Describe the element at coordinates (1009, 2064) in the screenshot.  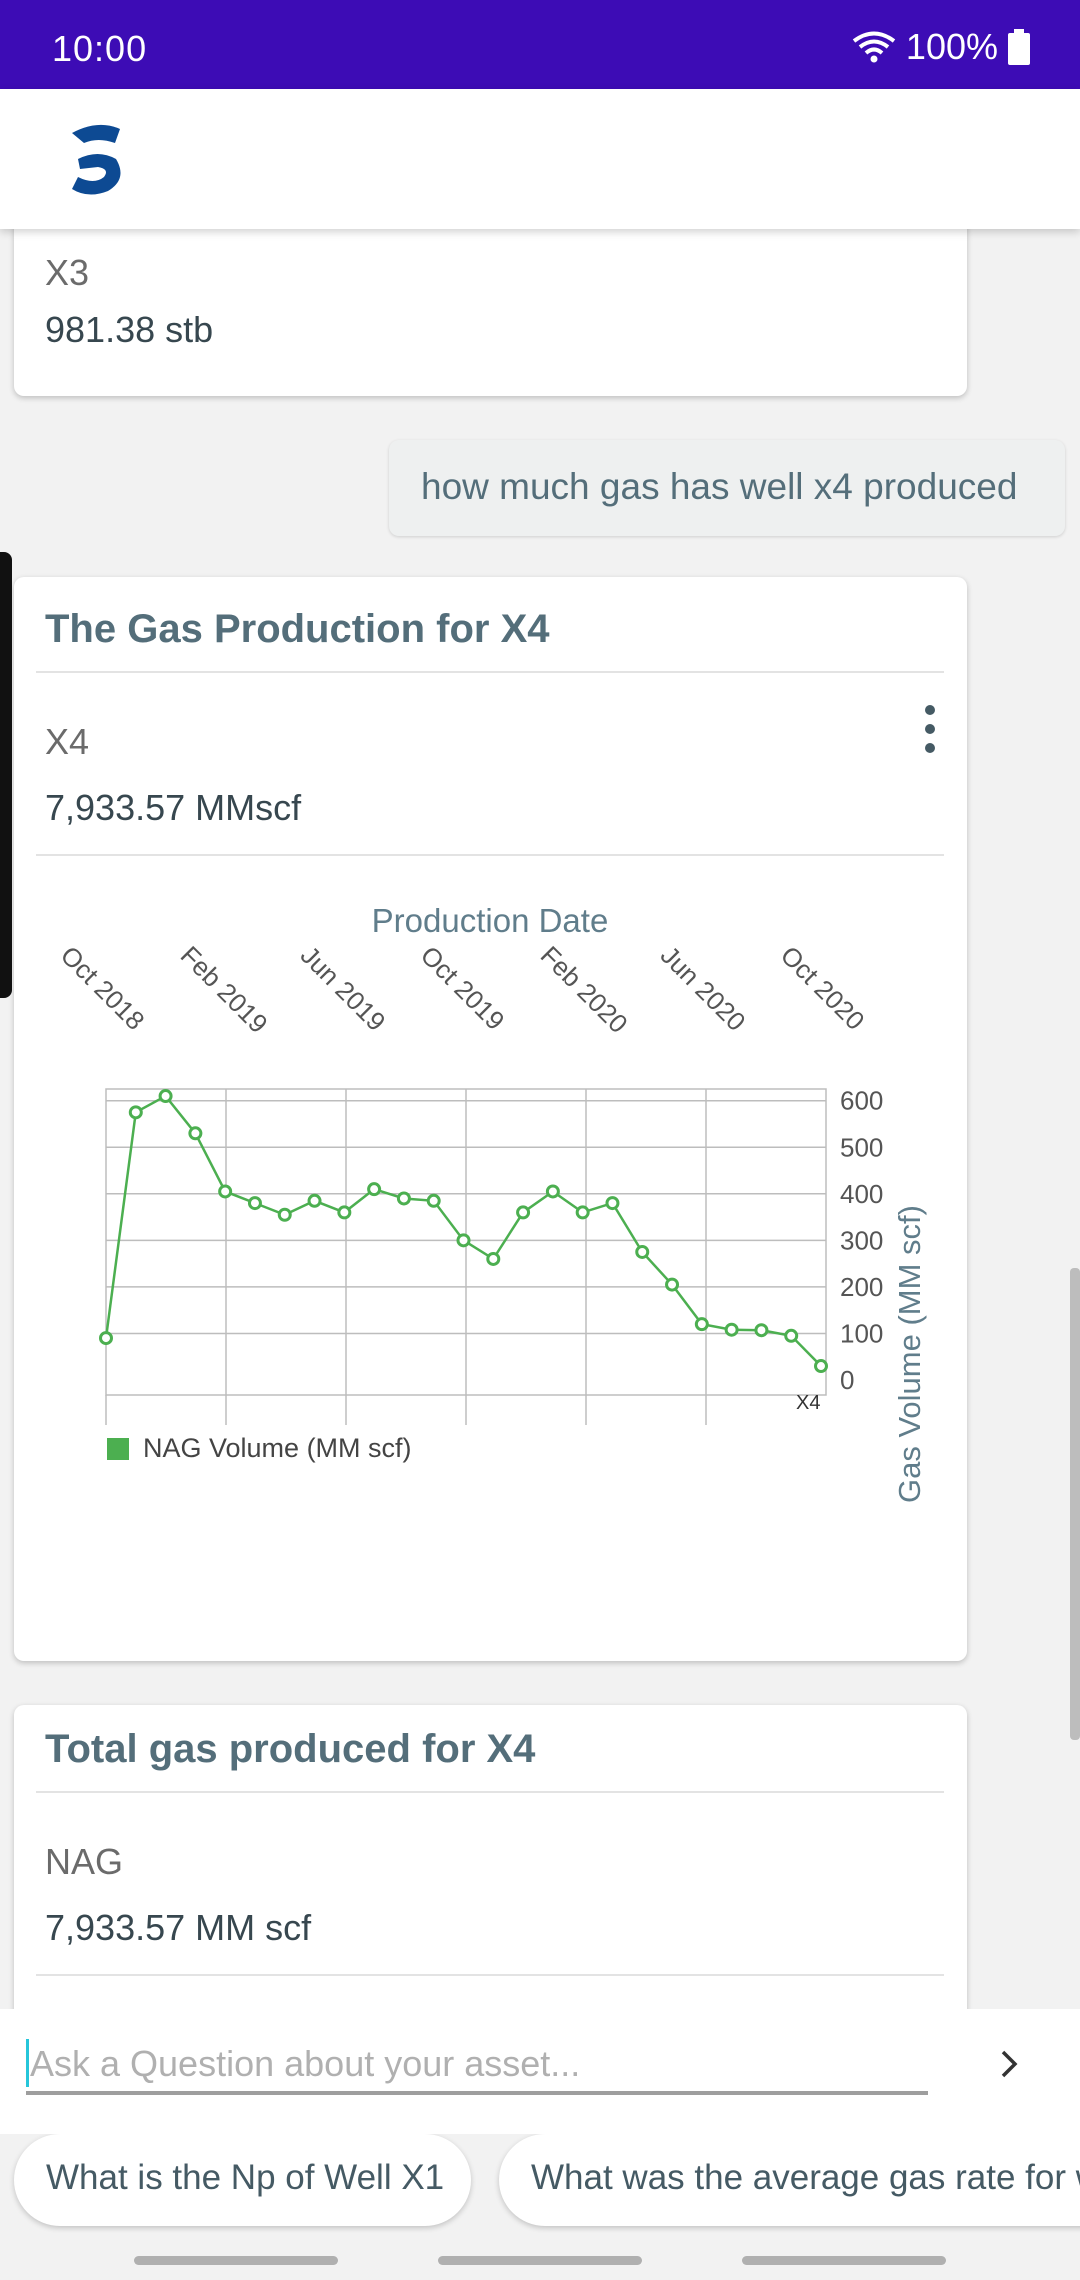
I see `chevron-right-icon` at that location.